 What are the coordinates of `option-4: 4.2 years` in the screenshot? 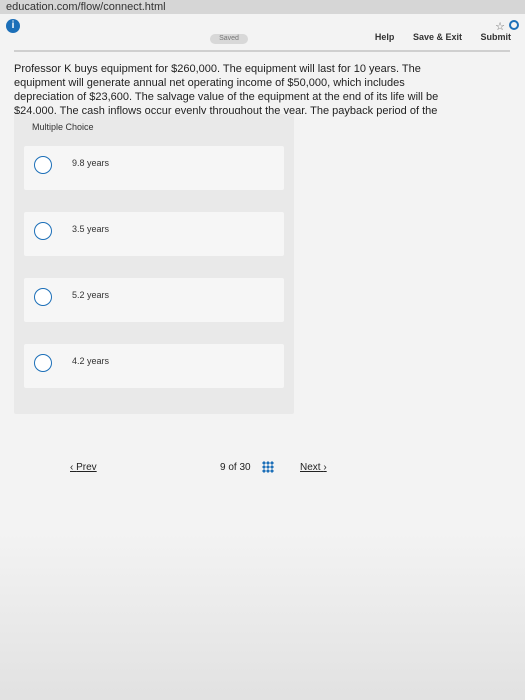 It's located at (154, 366).